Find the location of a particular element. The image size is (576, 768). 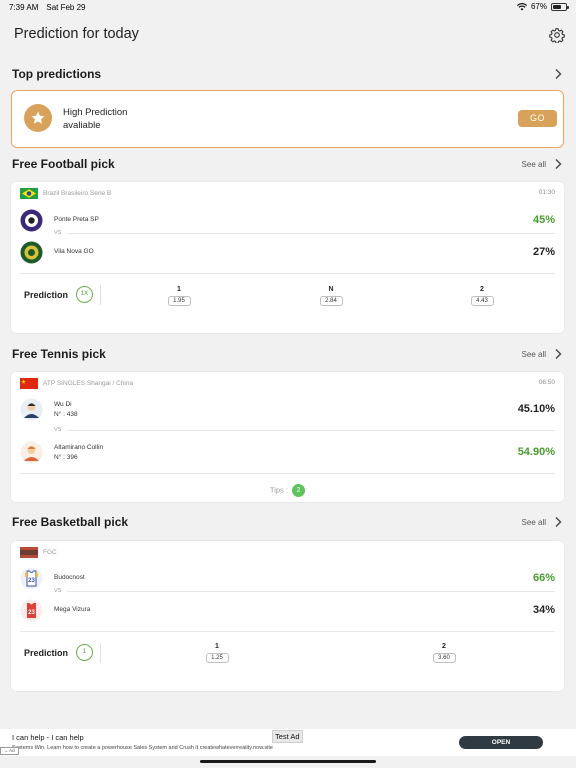

section-title: Free Tennis pick is located at coordinates (59, 354).